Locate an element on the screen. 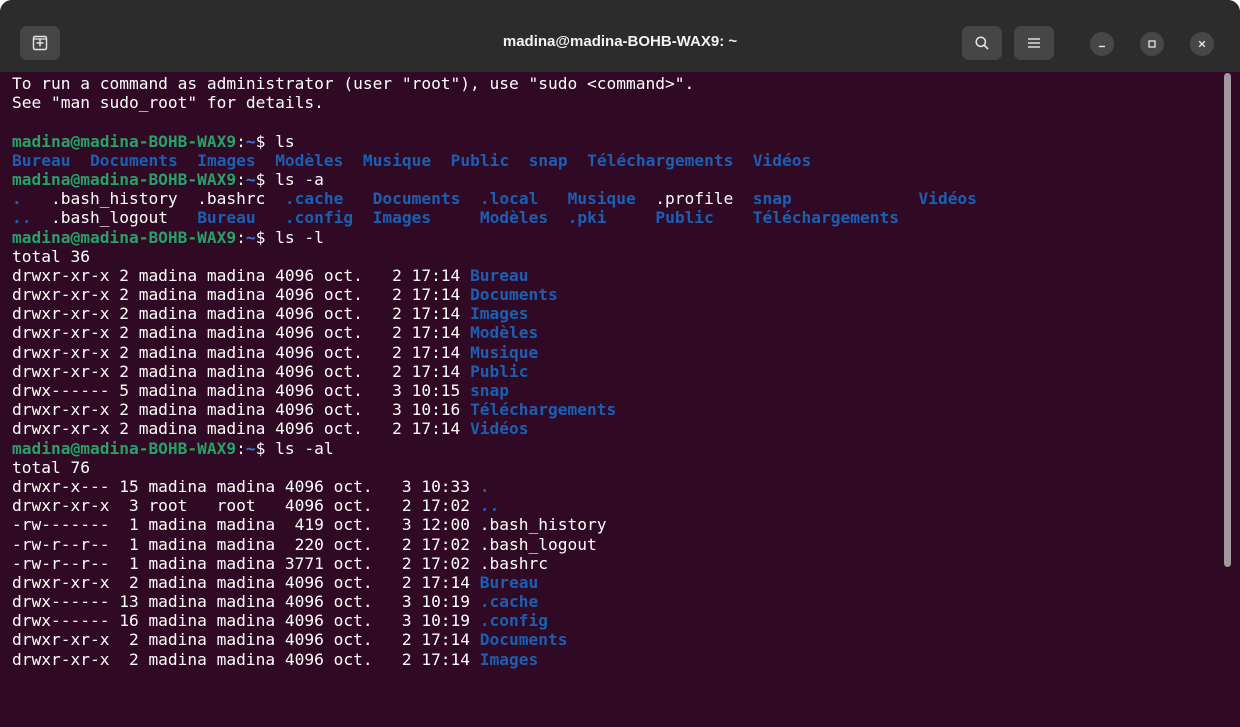 The height and width of the screenshot is (727, 1240). terminal-text: .bash_logout is located at coordinates (114, 218).